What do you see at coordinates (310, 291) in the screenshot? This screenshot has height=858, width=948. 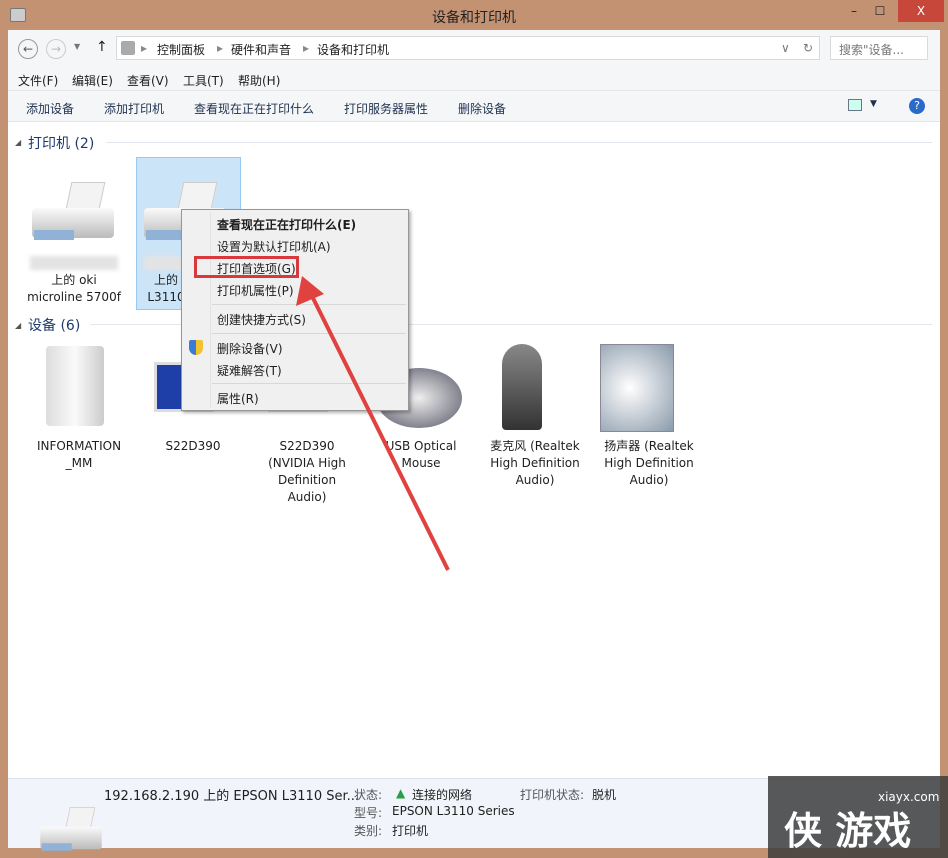 I see `arrow-head` at bounding box center [310, 291].